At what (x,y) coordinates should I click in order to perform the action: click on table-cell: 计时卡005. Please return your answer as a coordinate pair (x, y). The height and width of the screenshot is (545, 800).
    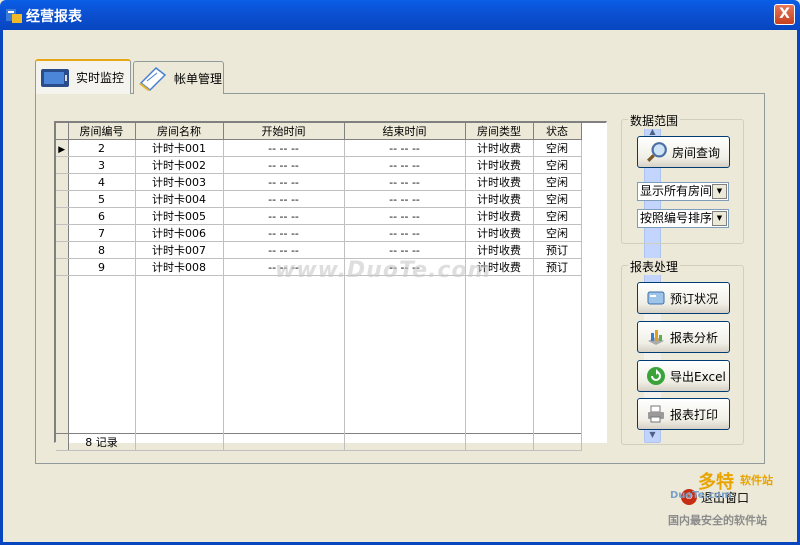
    Looking at the image, I should click on (179, 216).